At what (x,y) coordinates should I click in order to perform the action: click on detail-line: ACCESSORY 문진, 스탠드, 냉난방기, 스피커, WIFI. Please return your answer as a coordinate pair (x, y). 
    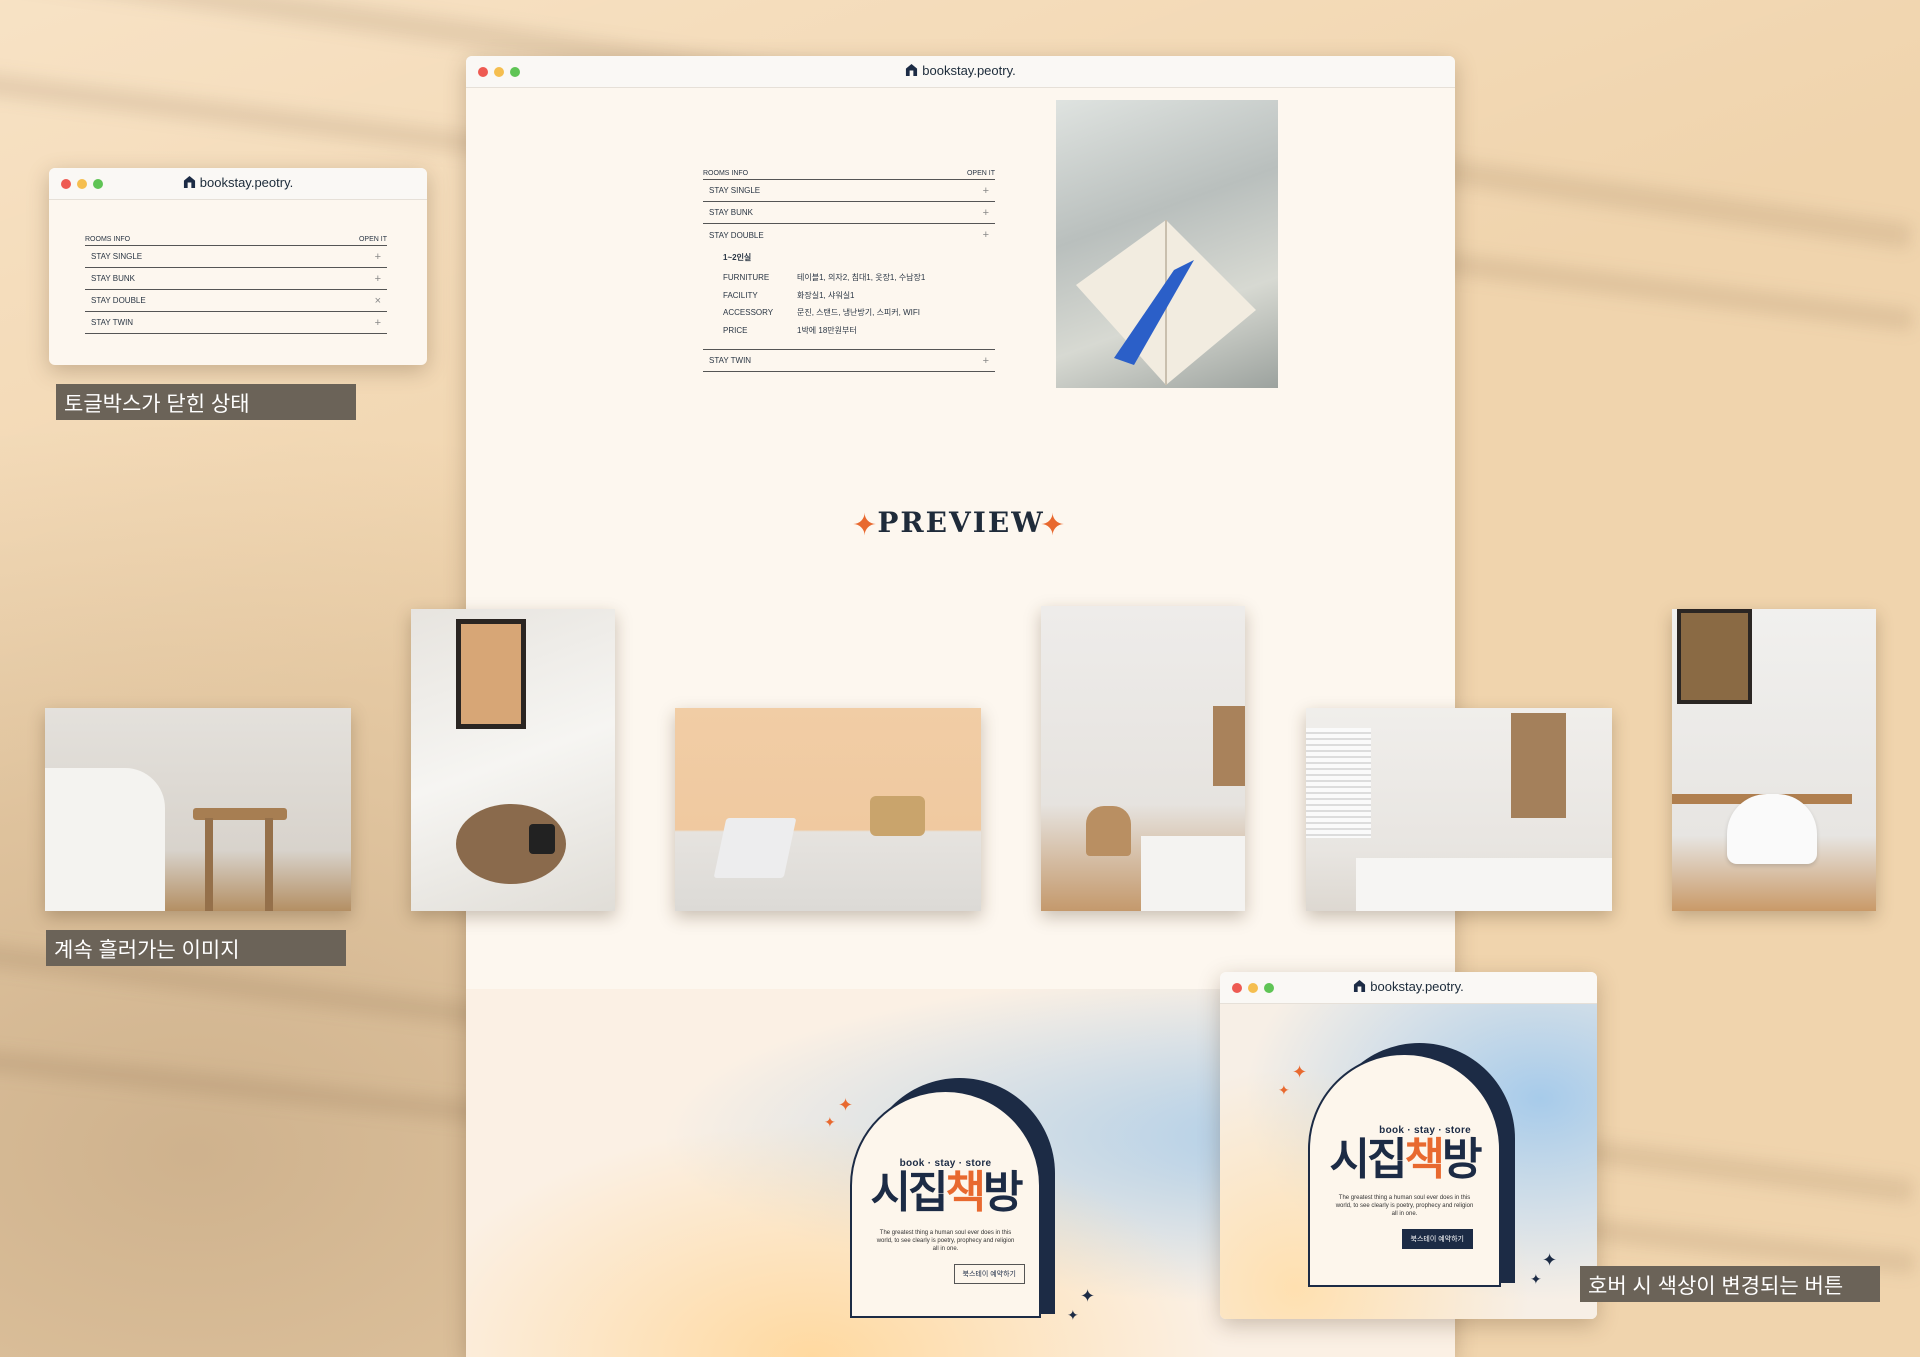
    Looking at the image, I should click on (849, 313).